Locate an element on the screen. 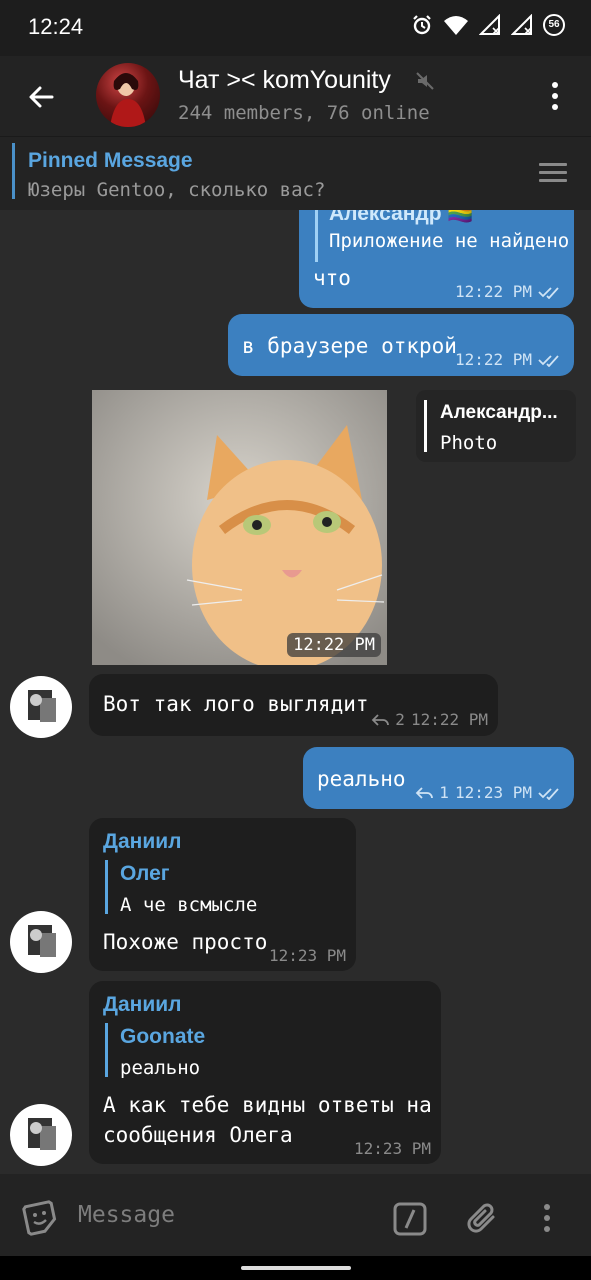  alarm-icon is located at coordinates (422, 25).